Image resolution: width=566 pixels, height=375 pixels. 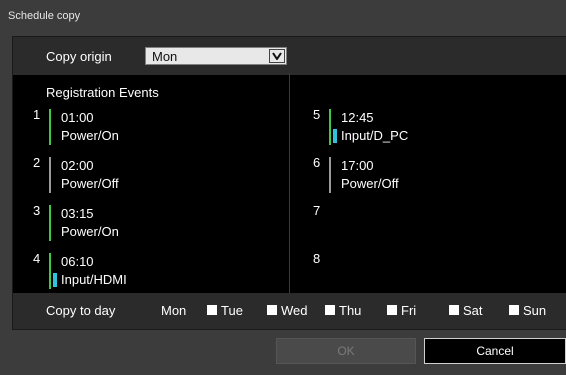 What do you see at coordinates (133, 273) in the screenshot?
I see `event-slot-4: 4 06:10 Input/HDMI` at bounding box center [133, 273].